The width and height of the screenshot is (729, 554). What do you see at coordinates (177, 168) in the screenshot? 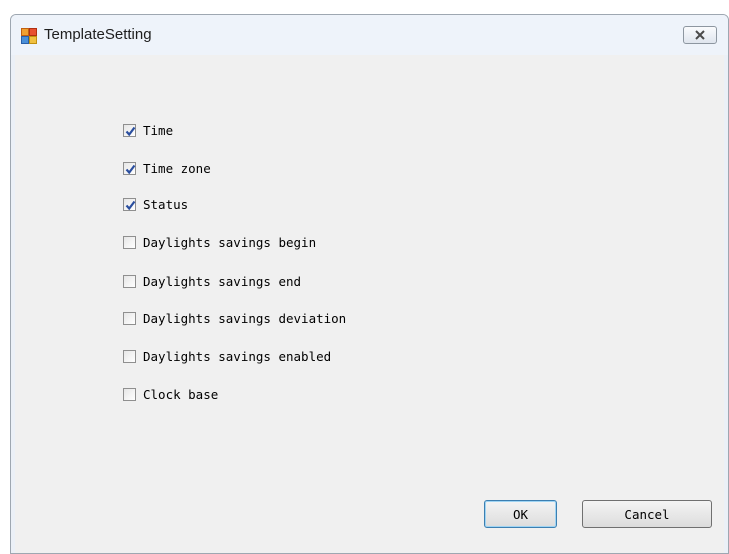
I see `checkbox-label: Time zone` at bounding box center [177, 168].